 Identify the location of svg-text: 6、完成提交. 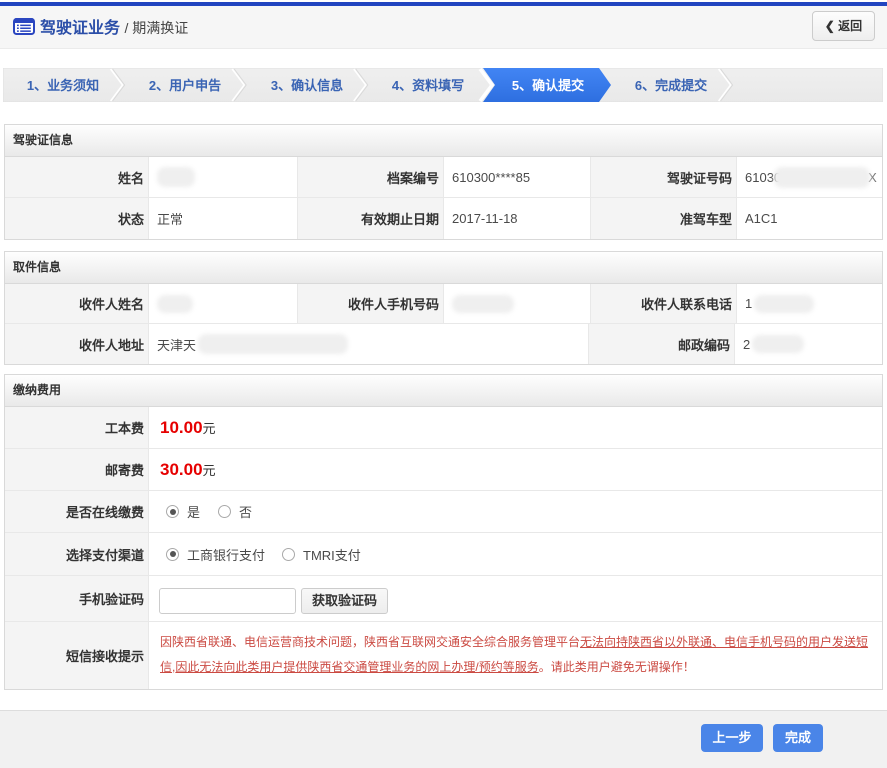
(671, 85).